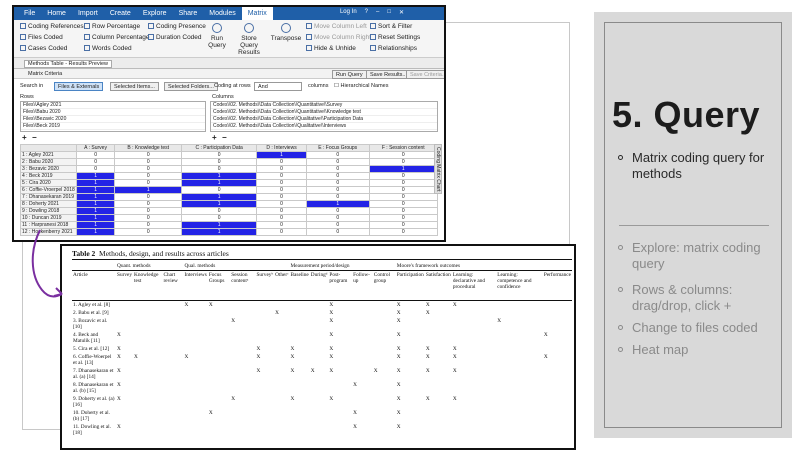 The height and width of the screenshot is (450, 800). What do you see at coordinates (249, 39) in the screenshot?
I see `store-query-results-button: Store Query Results` at bounding box center [249, 39].